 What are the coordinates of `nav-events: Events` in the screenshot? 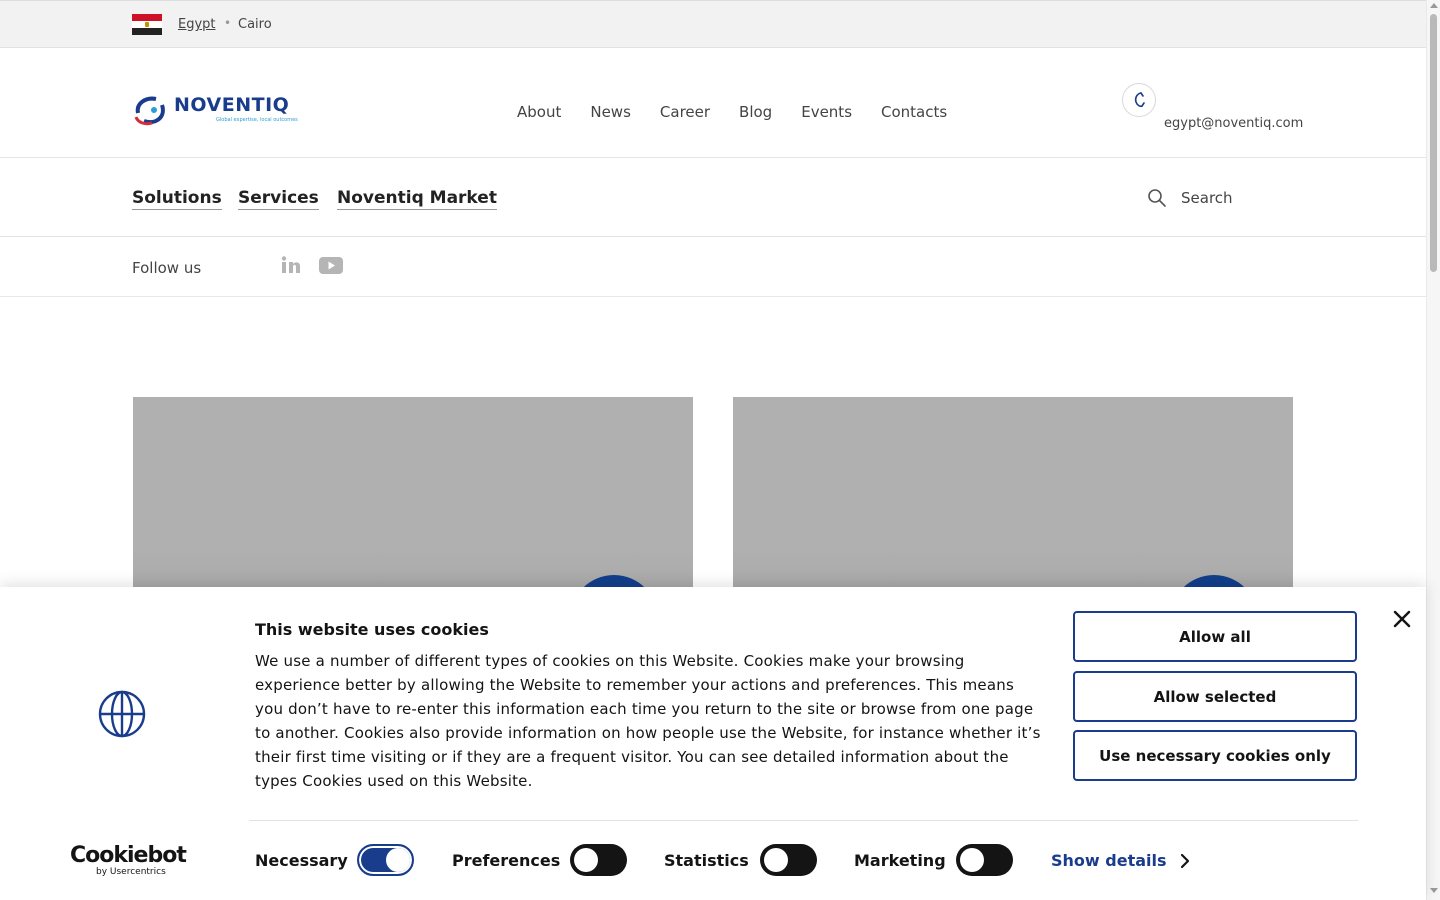 It's located at (826, 112).